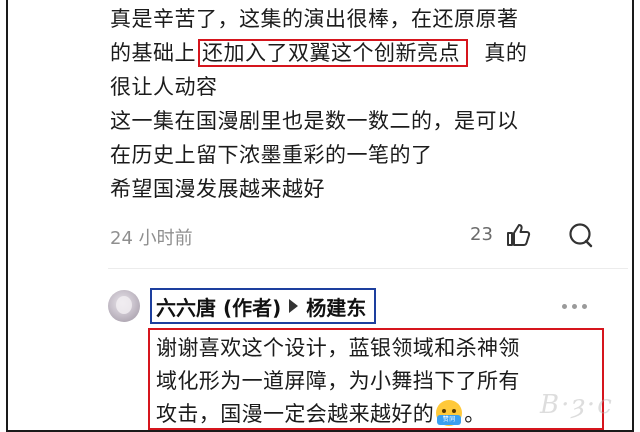  What do you see at coordinates (518, 235) in the screenshot?
I see `thumbs-up-icon` at bounding box center [518, 235].